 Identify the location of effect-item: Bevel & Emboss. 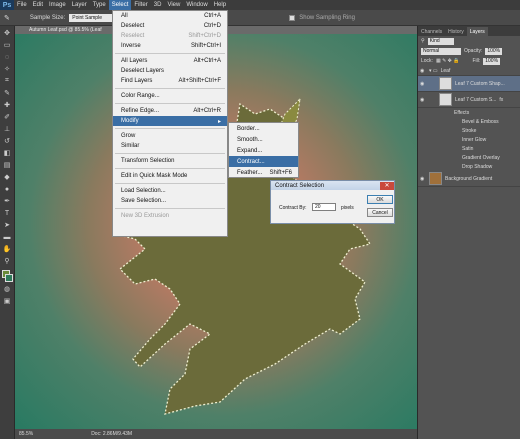
(469, 121).